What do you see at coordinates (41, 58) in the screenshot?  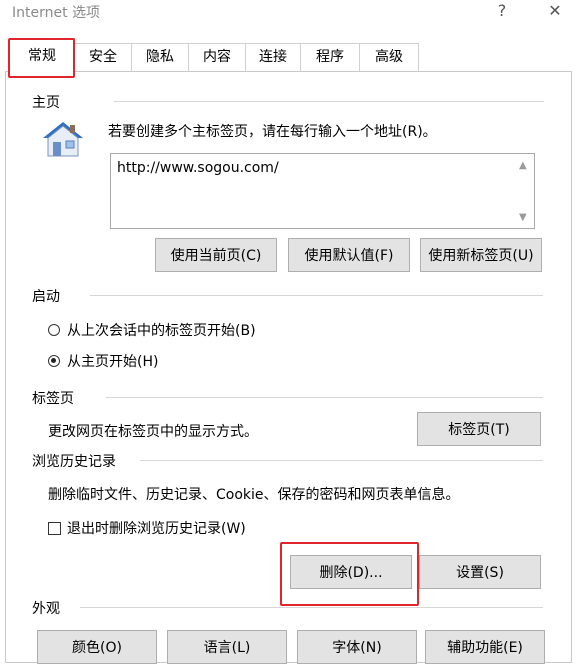 I see `highlight-box-general-tab` at bounding box center [41, 58].